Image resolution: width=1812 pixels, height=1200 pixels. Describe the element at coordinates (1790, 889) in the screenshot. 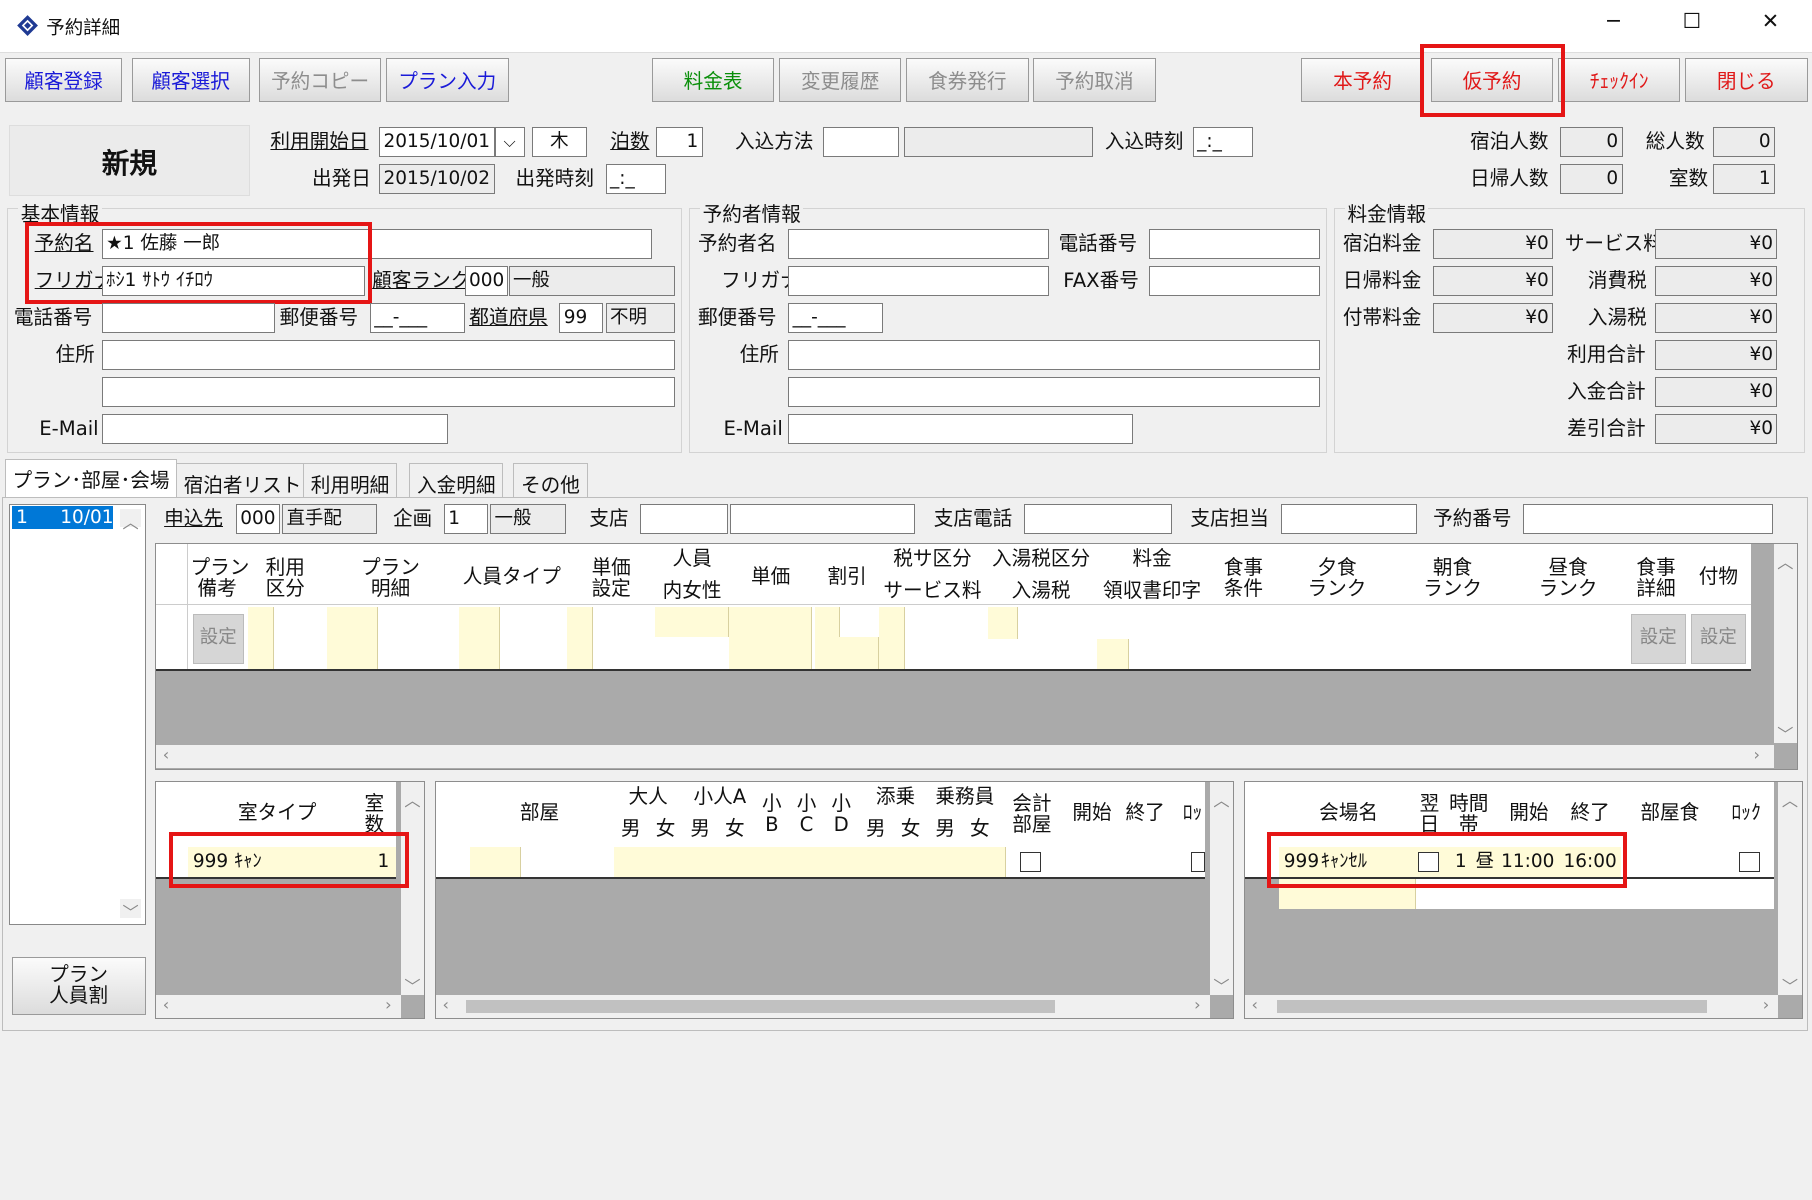

I see `venue-grid-vscroll: ︿ ﹀` at that location.